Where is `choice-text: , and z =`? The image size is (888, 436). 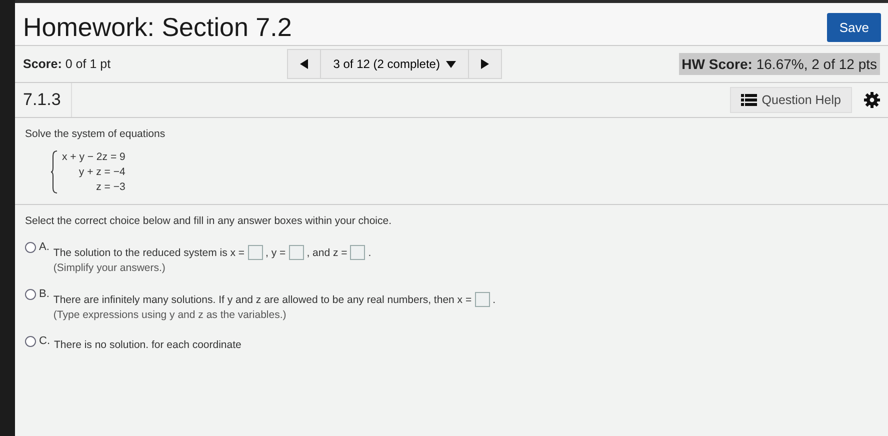 choice-text: , and z = is located at coordinates (327, 252).